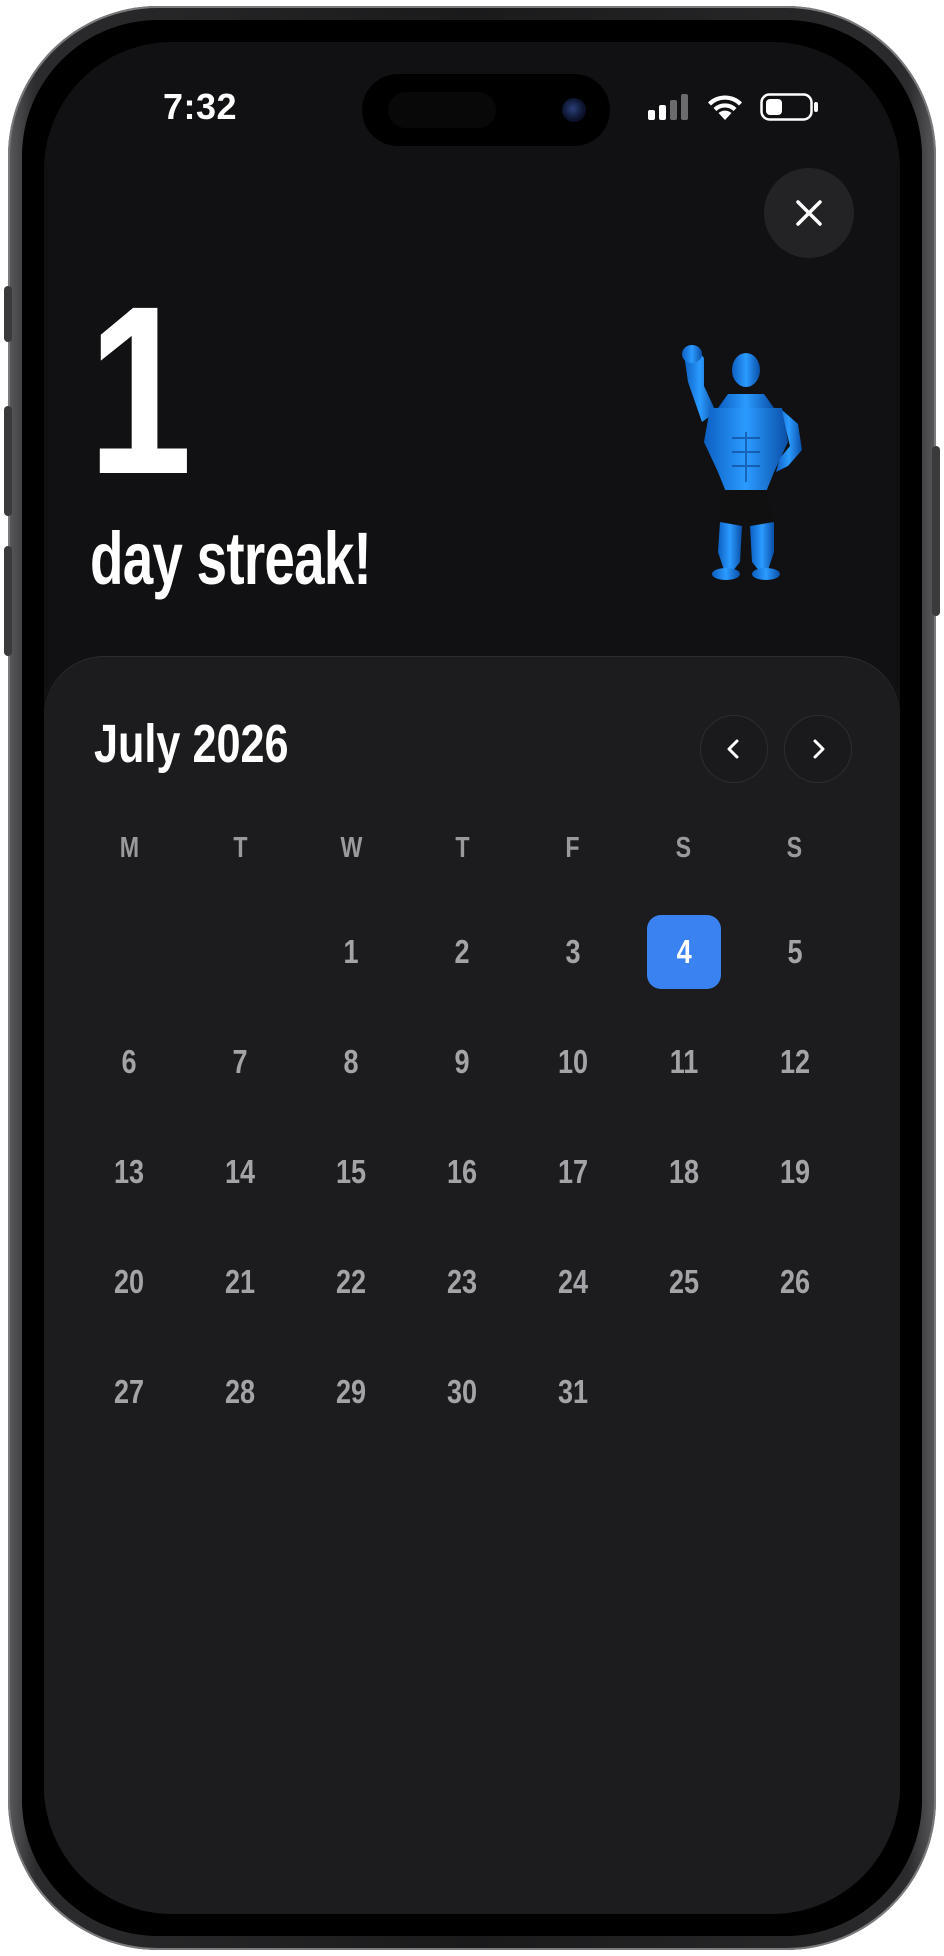 Image resolution: width=944 pixels, height=1956 pixels. I want to click on wifi-icon, so click(725, 107).